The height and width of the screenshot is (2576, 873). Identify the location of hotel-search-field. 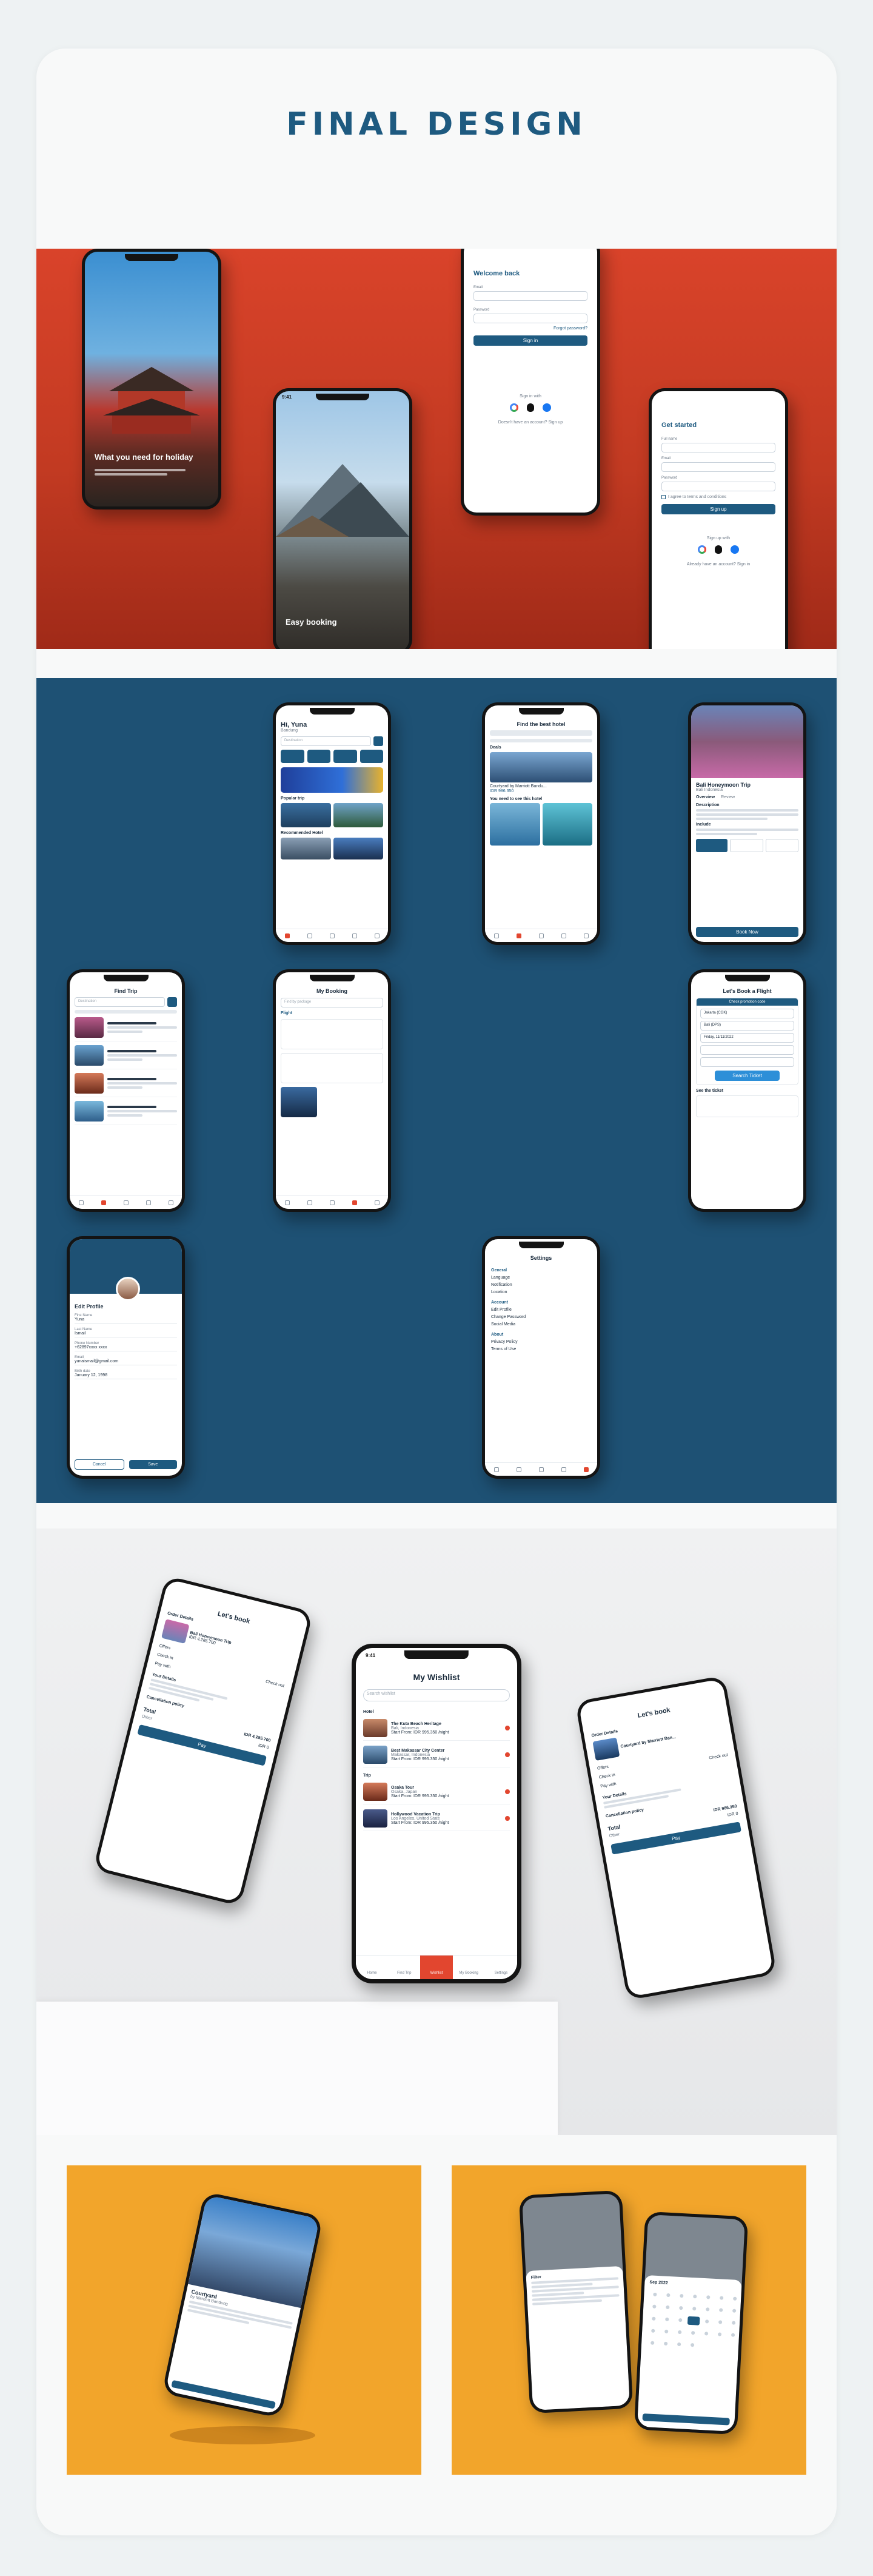
(541, 733).